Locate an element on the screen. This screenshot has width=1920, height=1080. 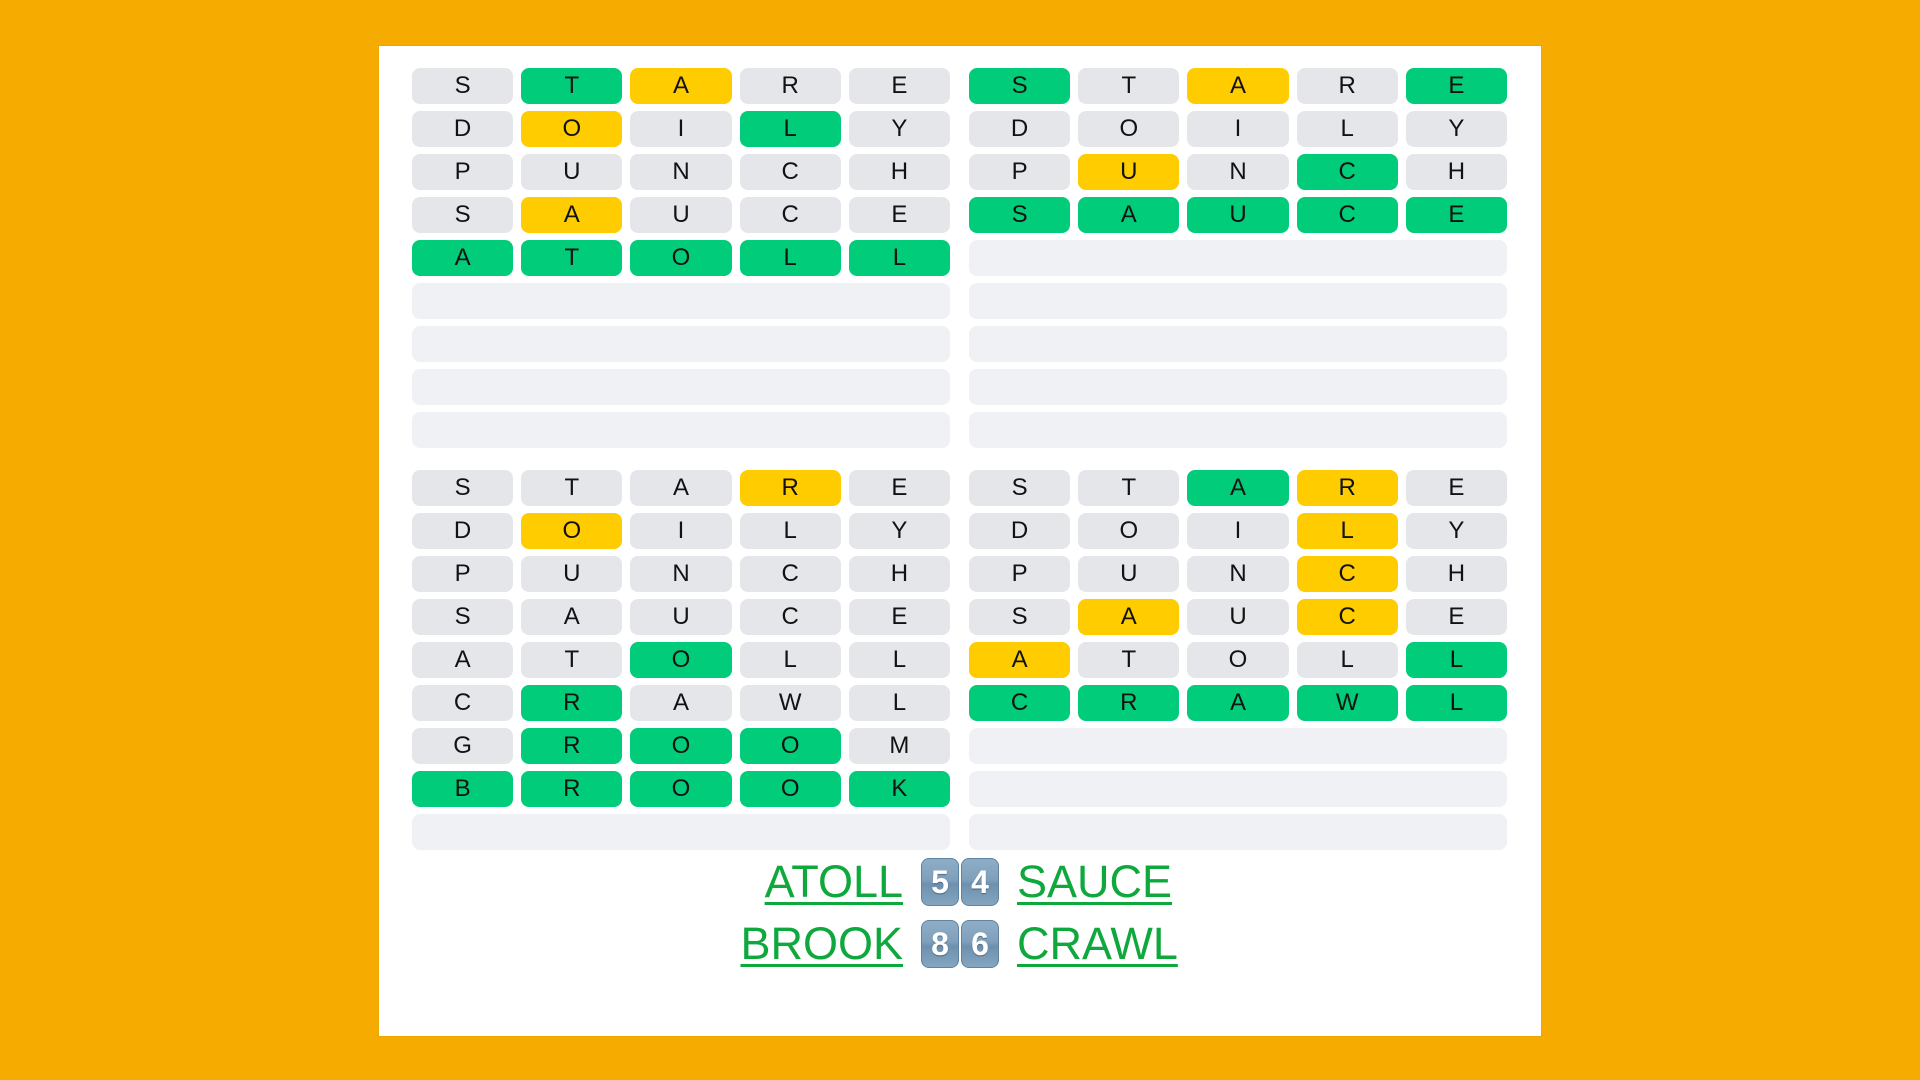
answer-line: BROOK 8 6 CRAWL is located at coordinates (960, 944).